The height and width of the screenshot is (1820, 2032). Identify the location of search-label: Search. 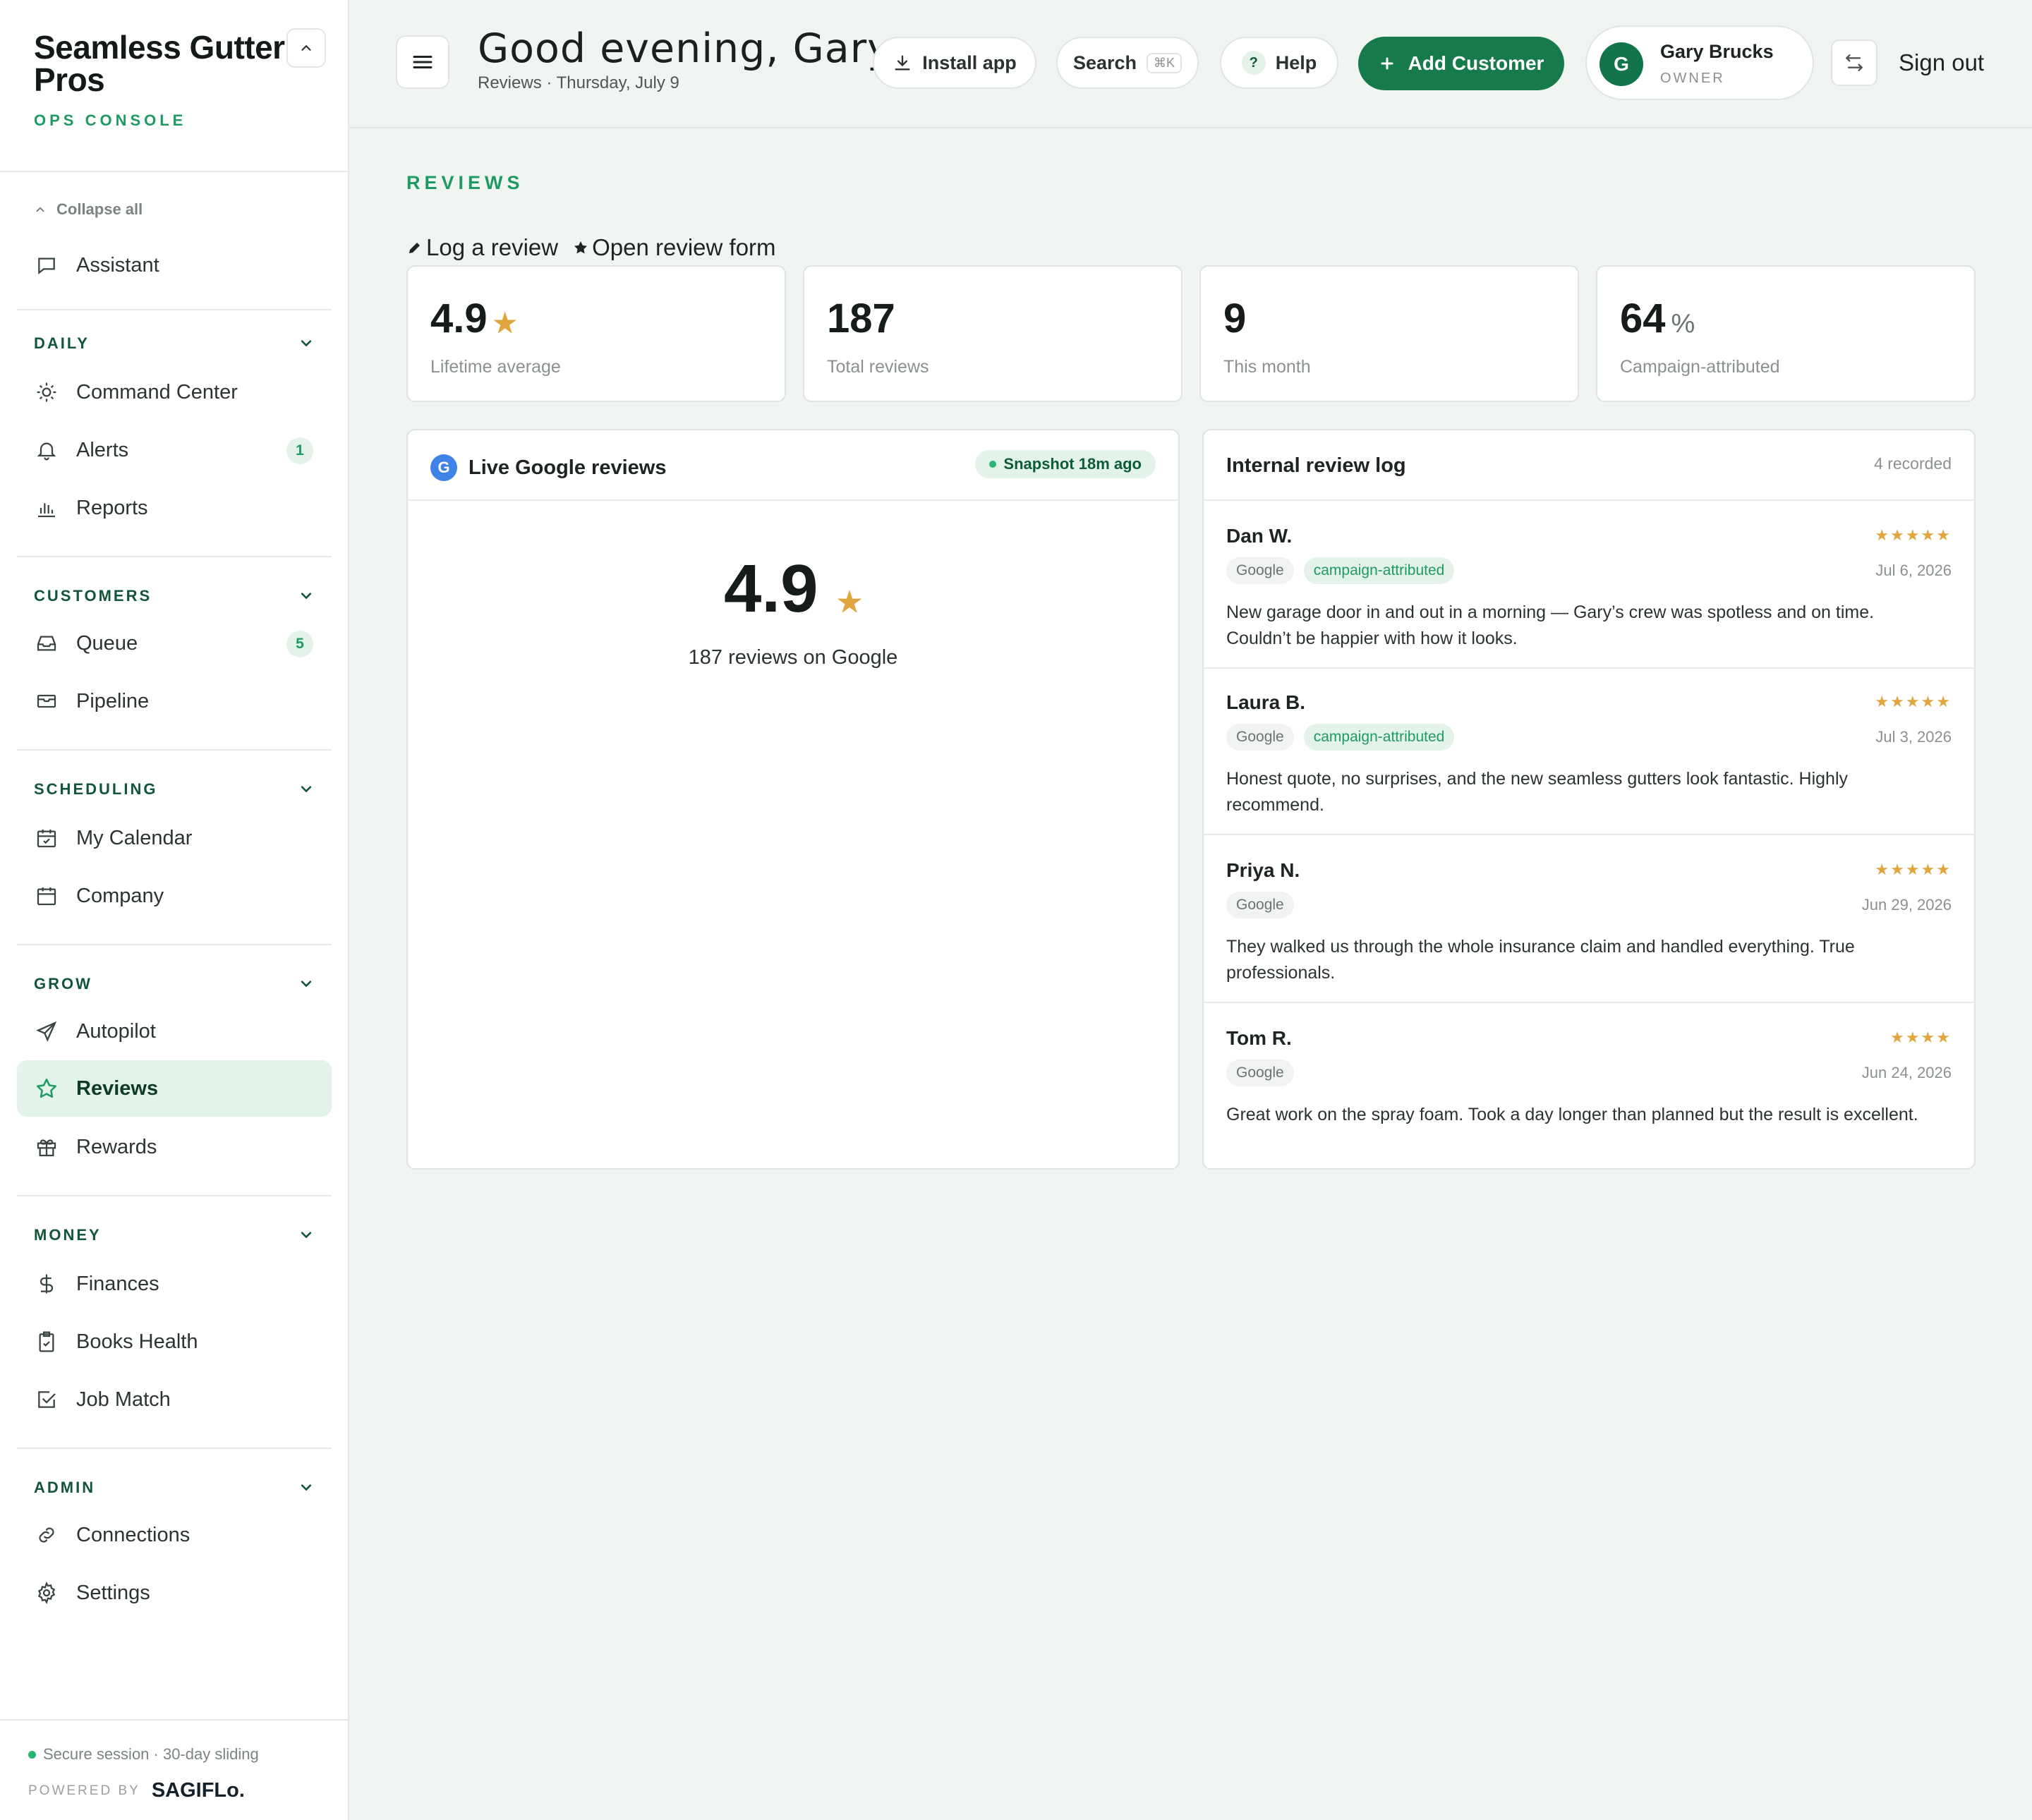
(1104, 62).